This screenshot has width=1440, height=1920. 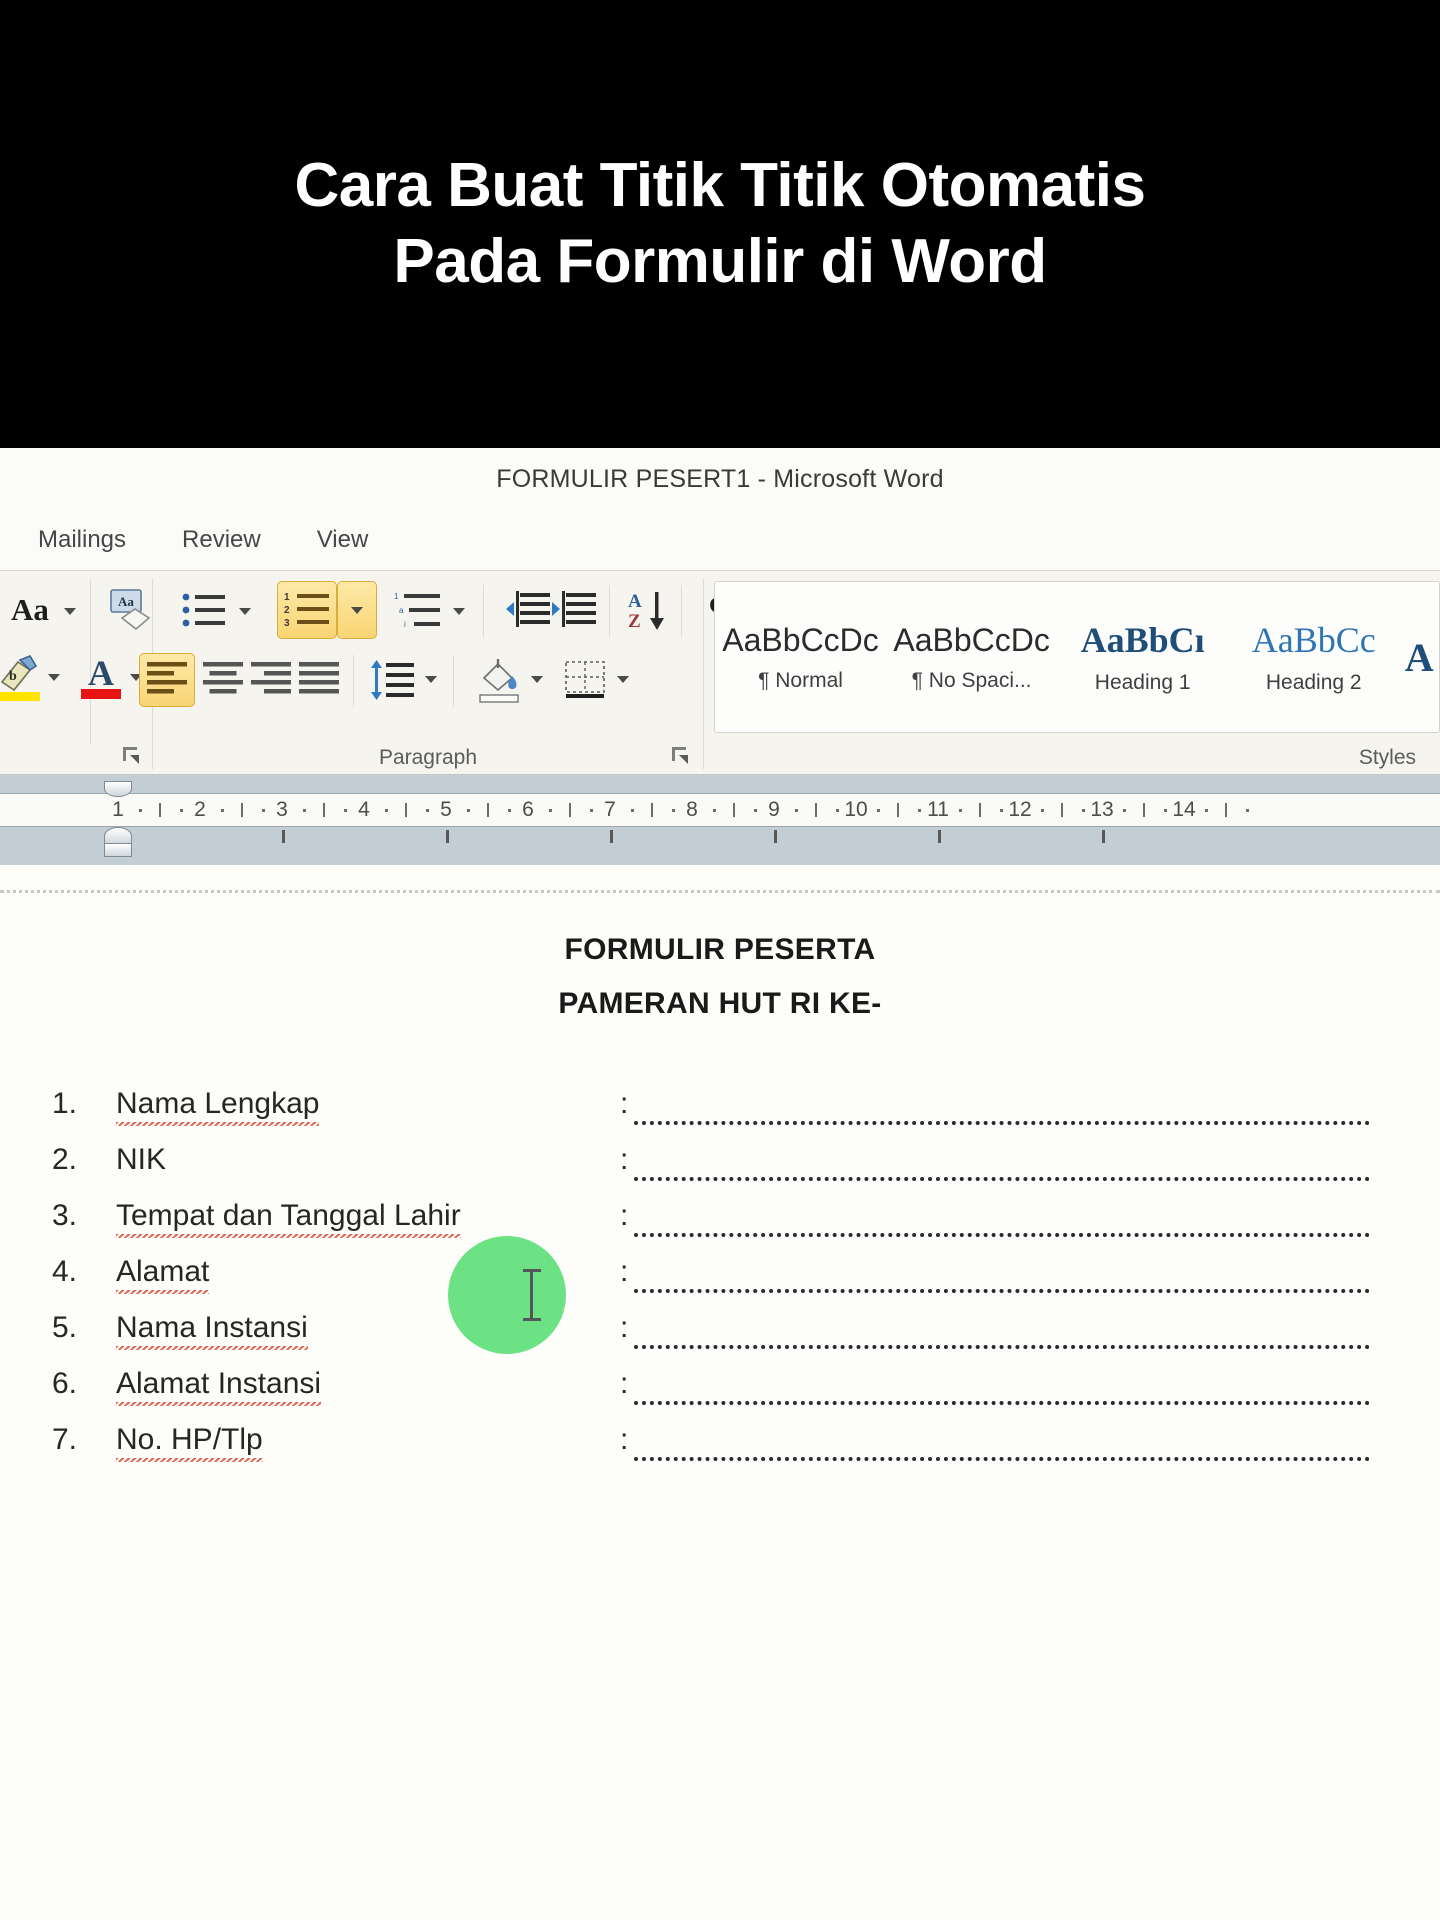 What do you see at coordinates (1002, 1347) in the screenshot?
I see `form-row-5-dot-leader` at bounding box center [1002, 1347].